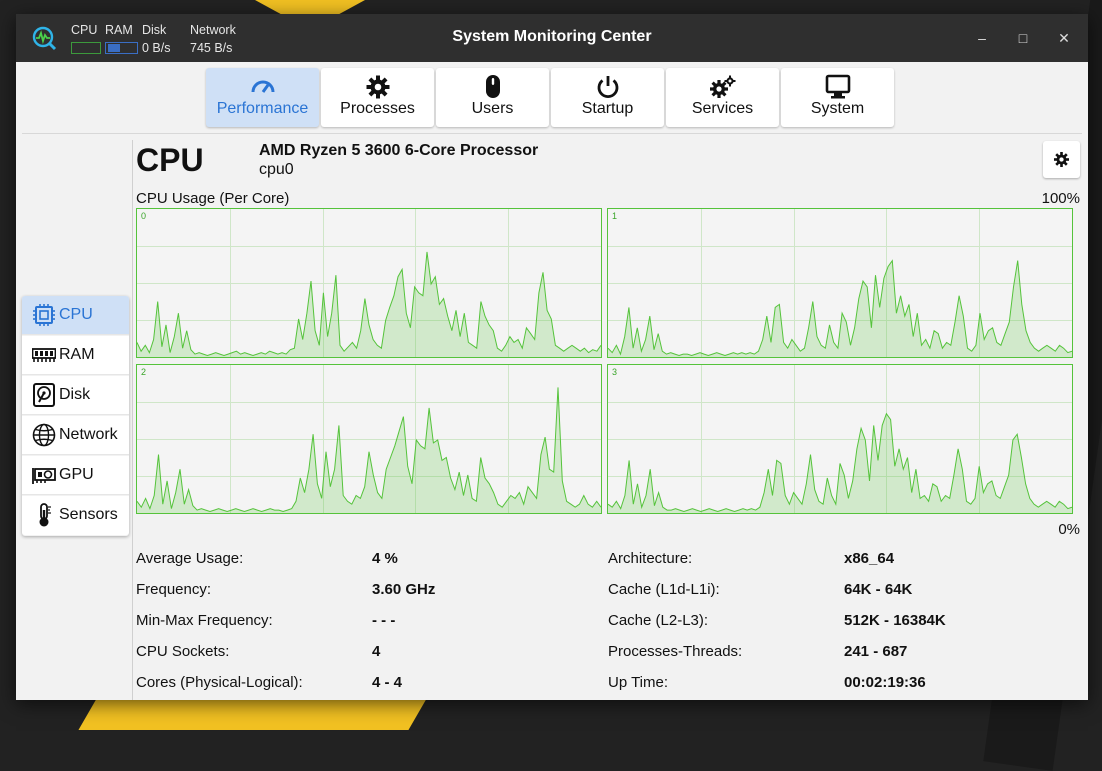 Image resolution: width=1102 pixels, height=771 pixels. What do you see at coordinates (876, 651) in the screenshot?
I see `stat-value: 241 - 687` at bounding box center [876, 651].